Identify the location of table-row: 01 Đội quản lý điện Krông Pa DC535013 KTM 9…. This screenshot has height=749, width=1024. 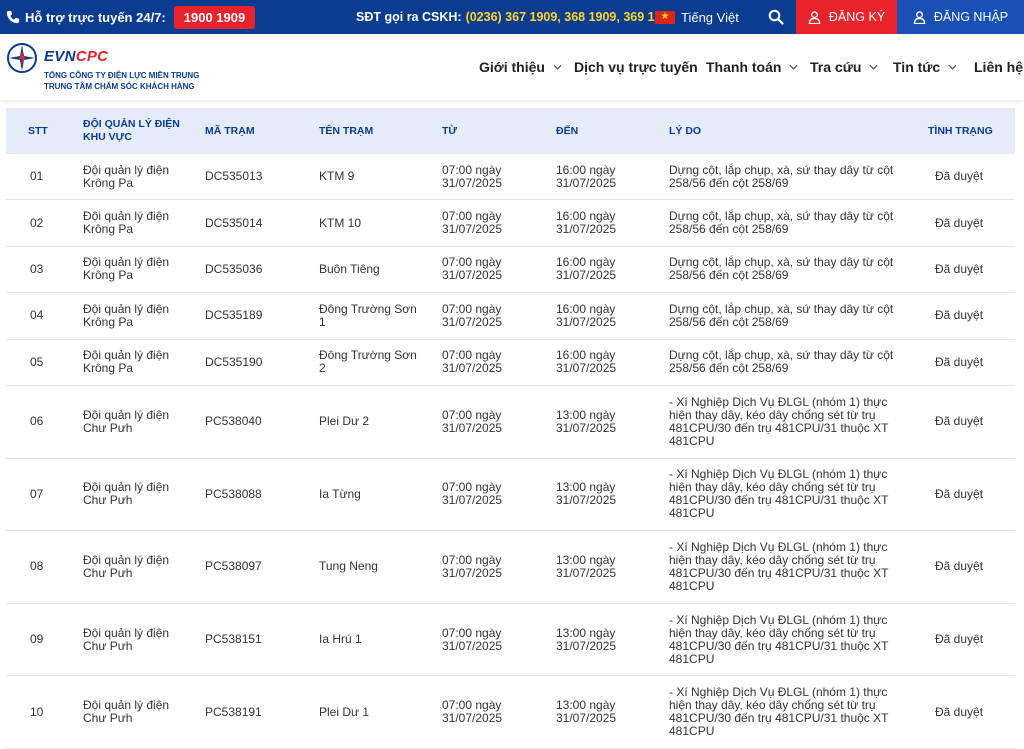
(510, 177).